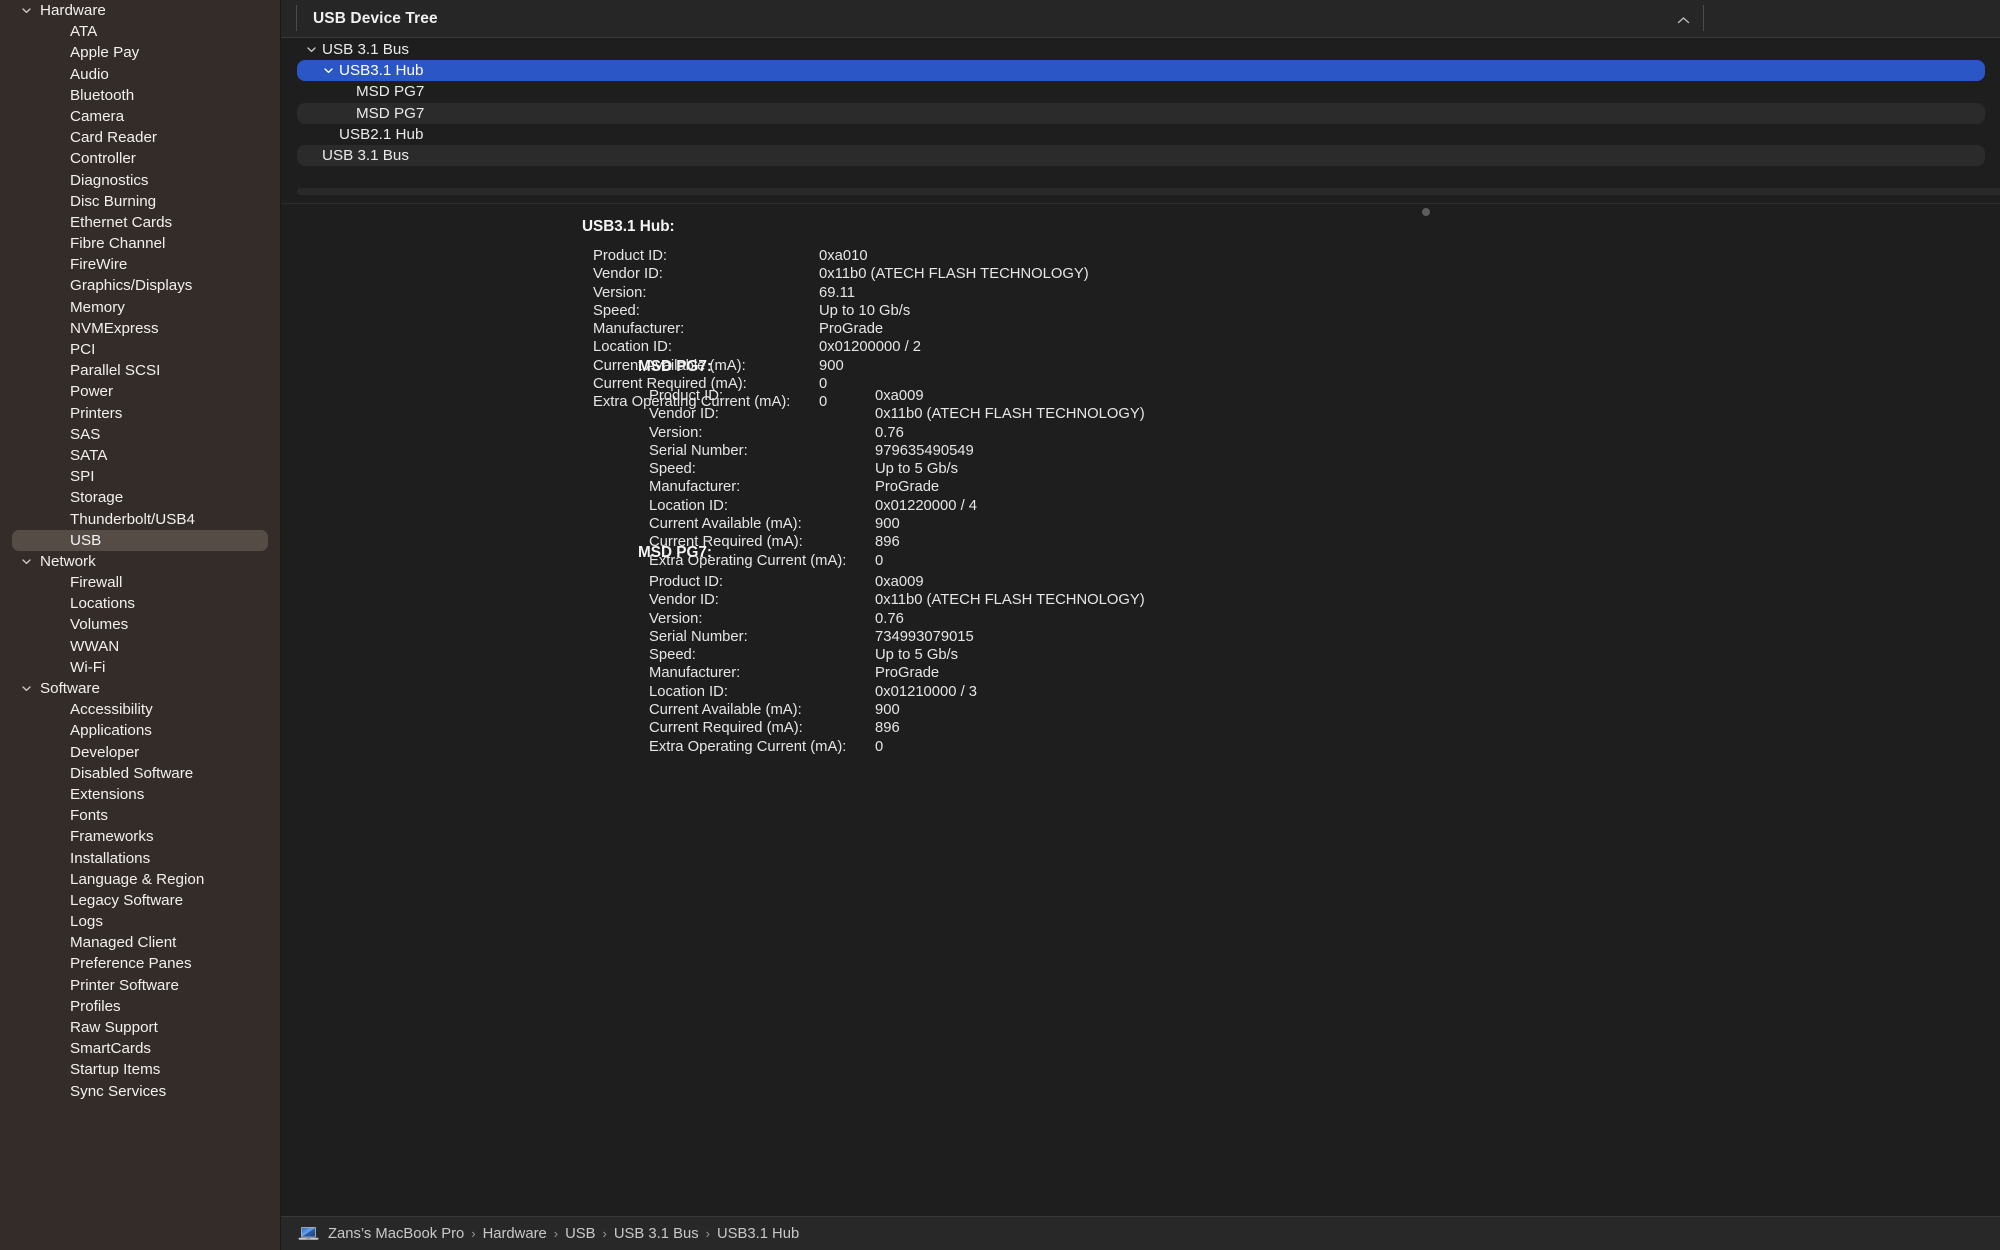 This screenshot has width=2000, height=1250. I want to click on sidebar-item-fonts: Fonts, so click(140, 815).